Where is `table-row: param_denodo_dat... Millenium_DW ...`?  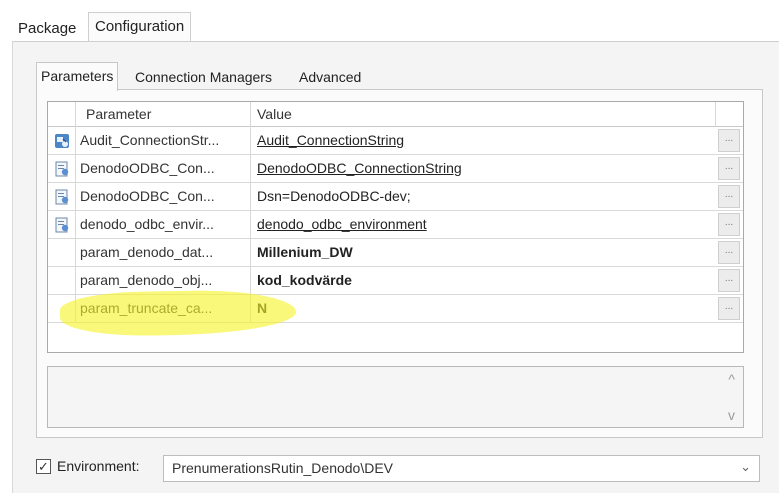
table-row: param_denodo_dat... Millenium_DW ... is located at coordinates (395, 253).